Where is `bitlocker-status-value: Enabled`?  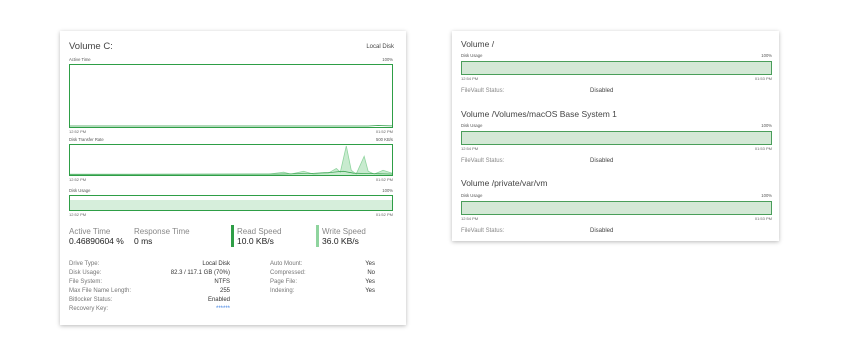
bitlocker-status-value: Enabled is located at coordinates (218, 300).